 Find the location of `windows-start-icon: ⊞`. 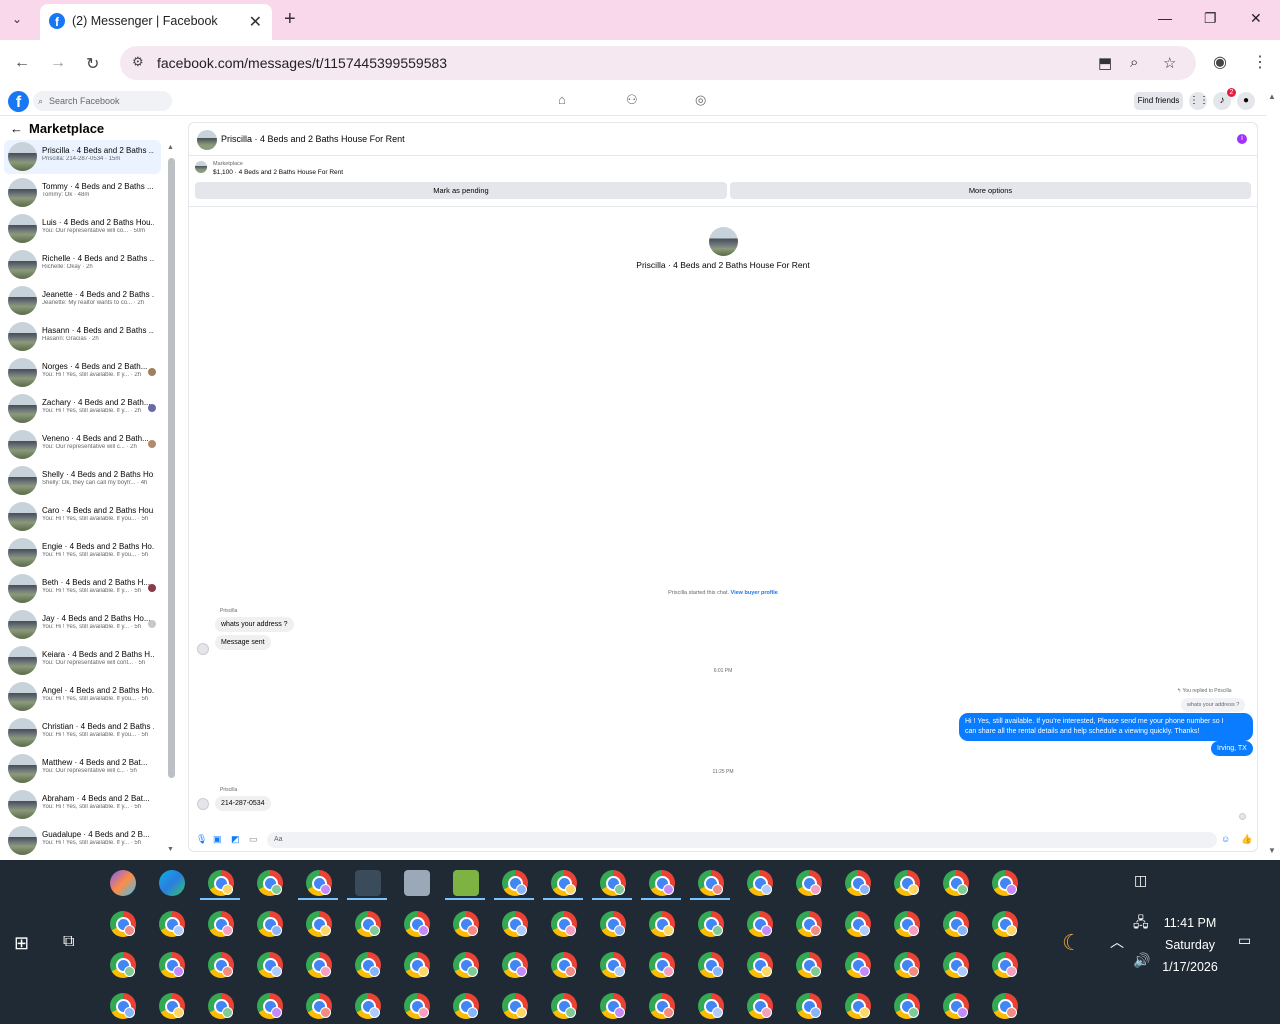

windows-start-icon: ⊞ is located at coordinates (21, 943).